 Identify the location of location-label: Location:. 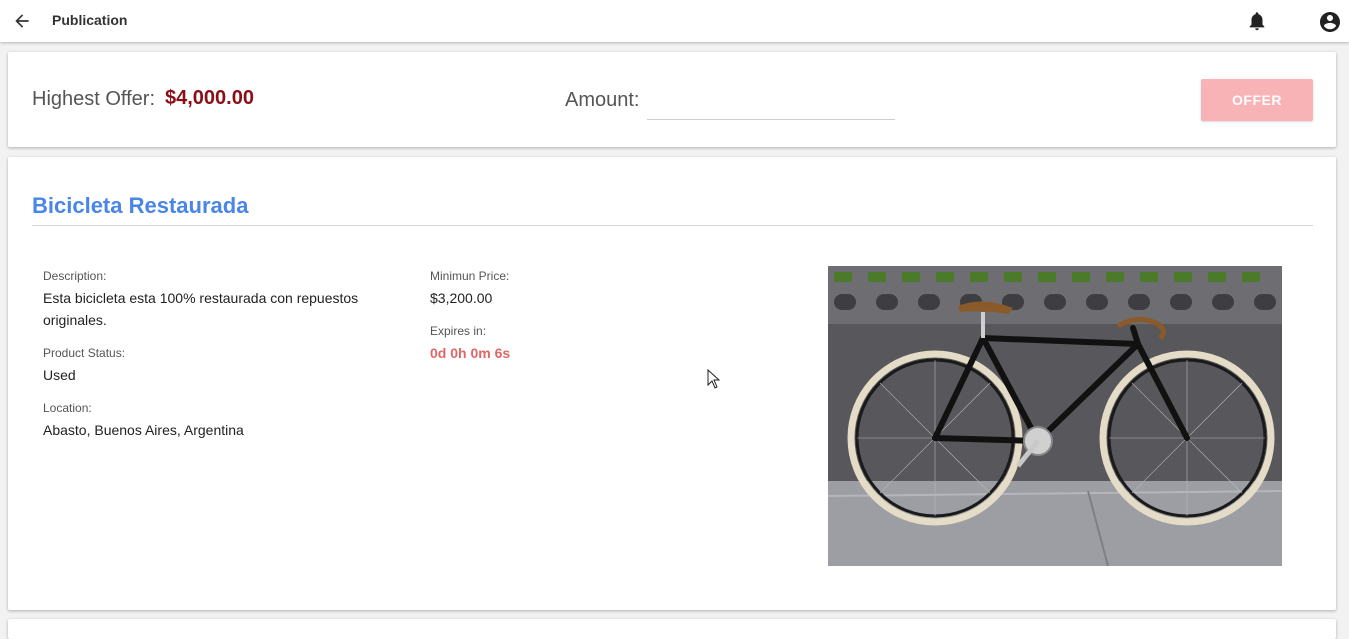
(67, 408).